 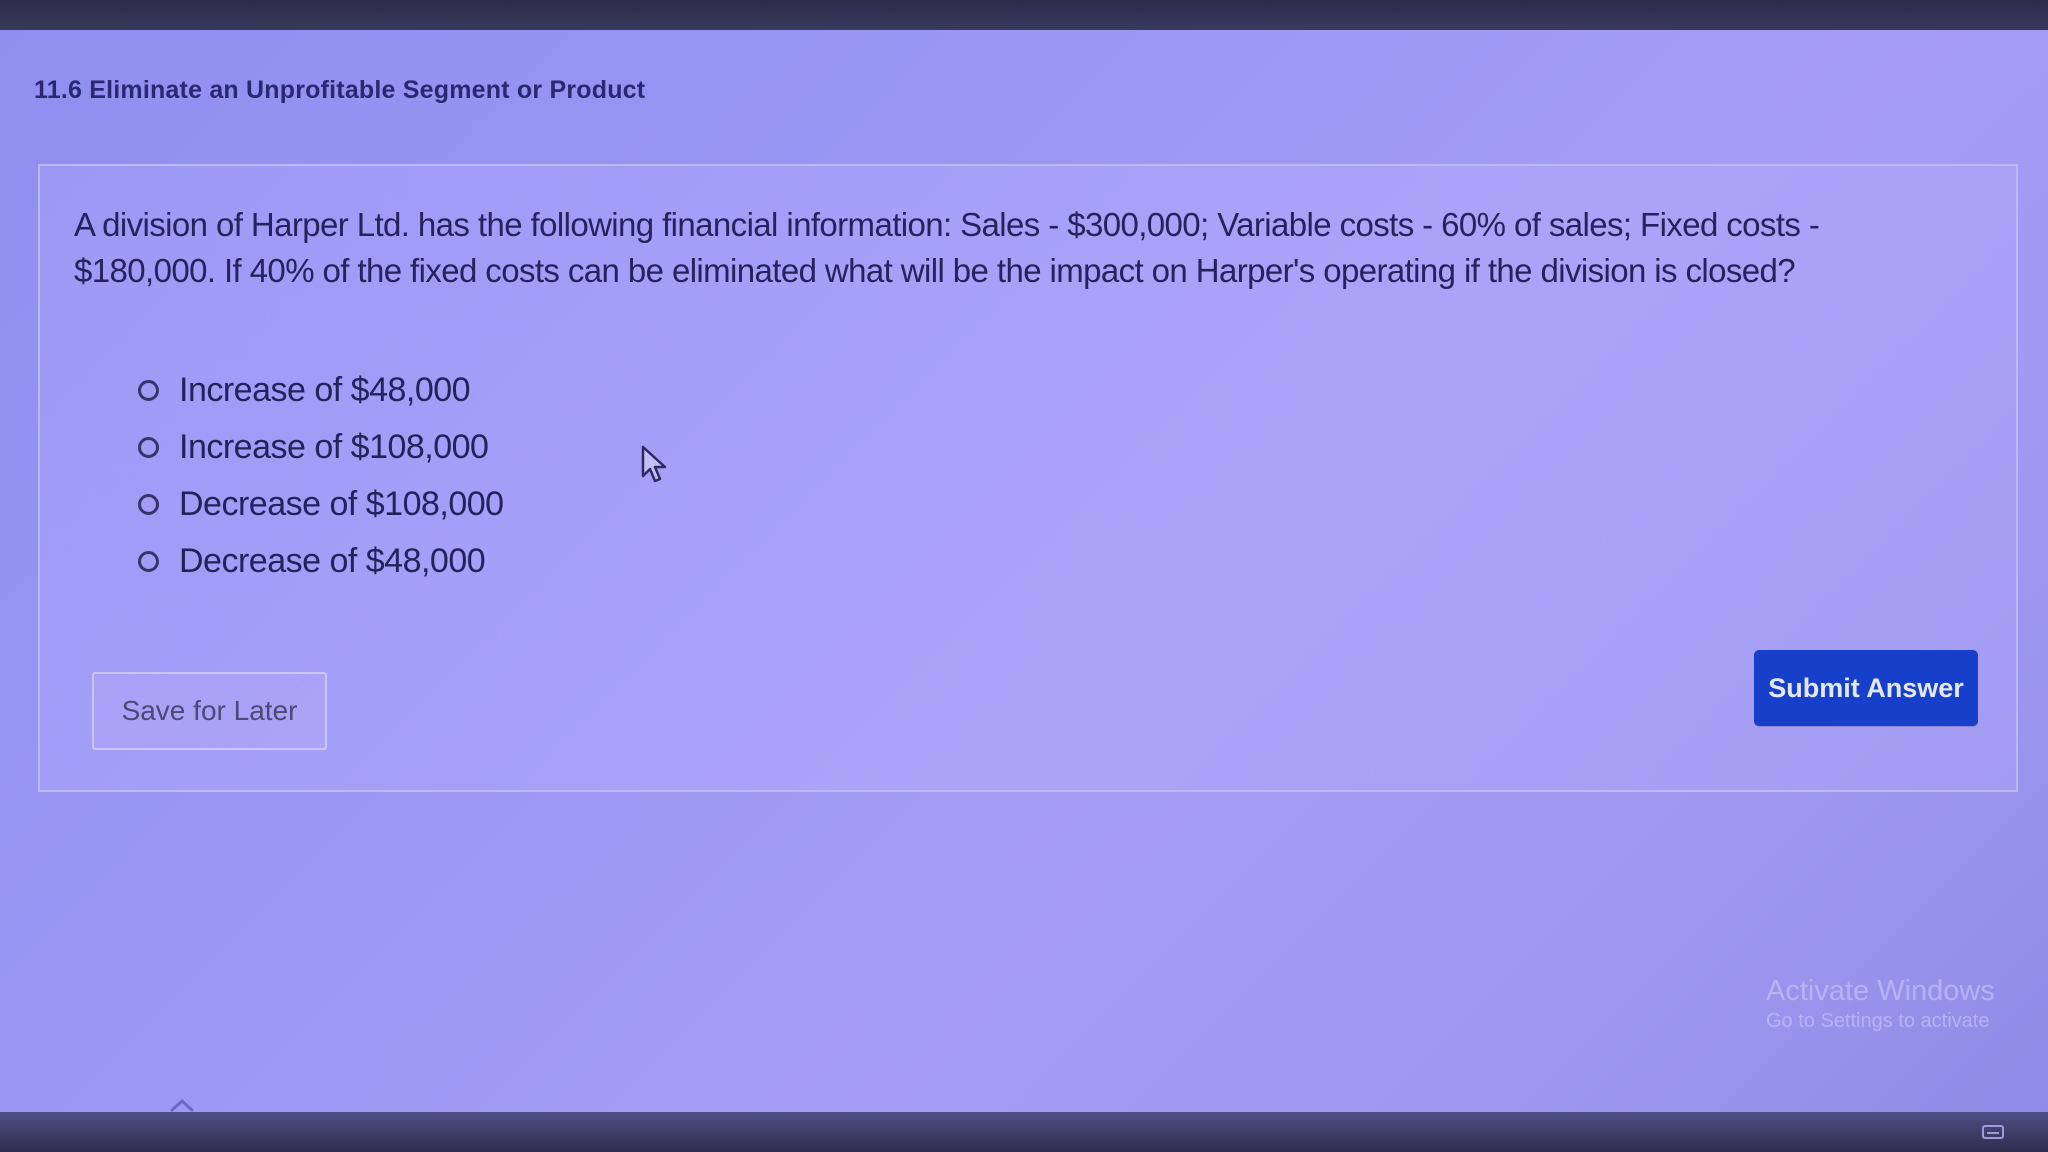 I want to click on answer-option-4: Decrease of $48,000, so click(x=321, y=561).